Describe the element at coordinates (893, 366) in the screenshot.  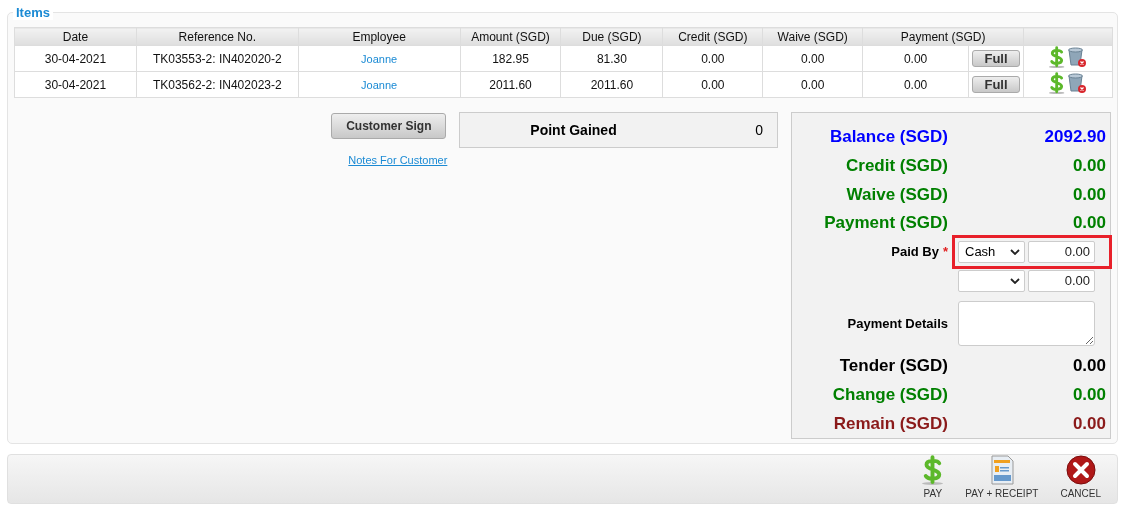
I see `total-label: Tender (SGD)` at that location.